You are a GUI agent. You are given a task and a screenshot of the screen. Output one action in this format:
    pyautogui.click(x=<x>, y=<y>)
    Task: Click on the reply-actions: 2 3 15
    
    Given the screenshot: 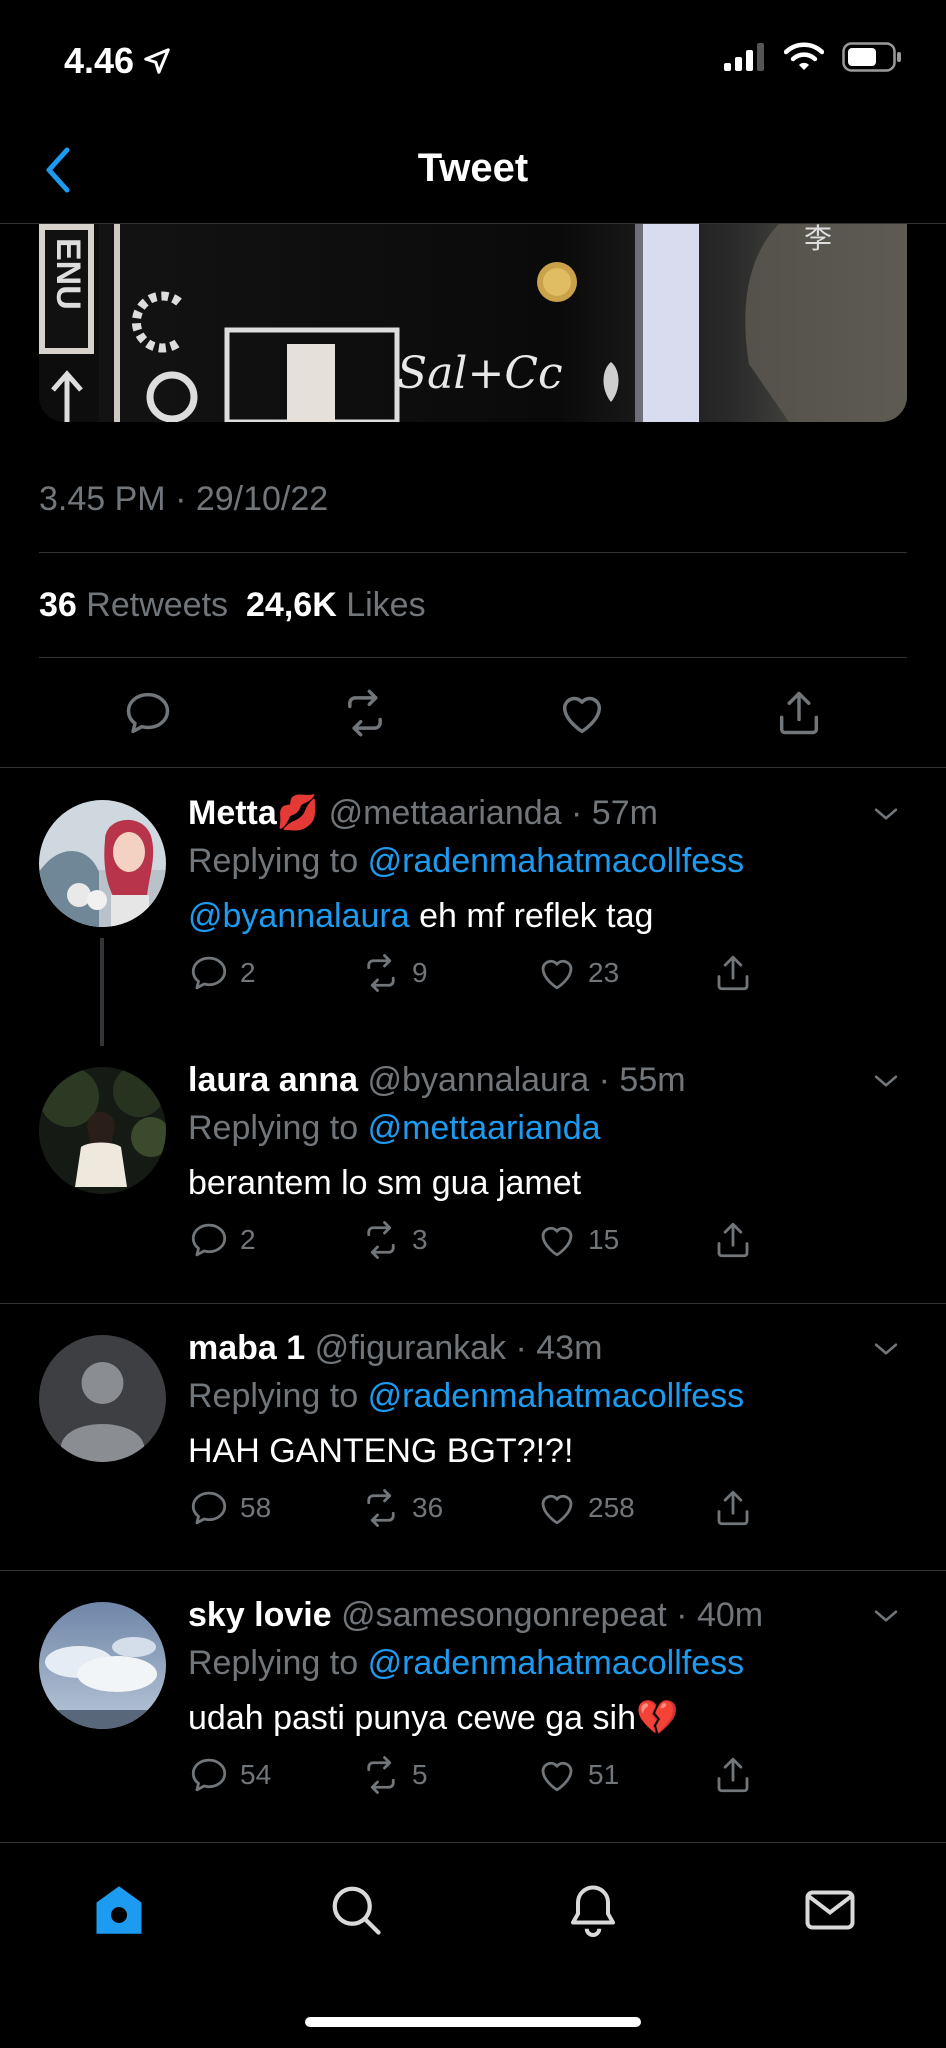 What is the action you would take?
    pyautogui.click(x=547, y=1249)
    